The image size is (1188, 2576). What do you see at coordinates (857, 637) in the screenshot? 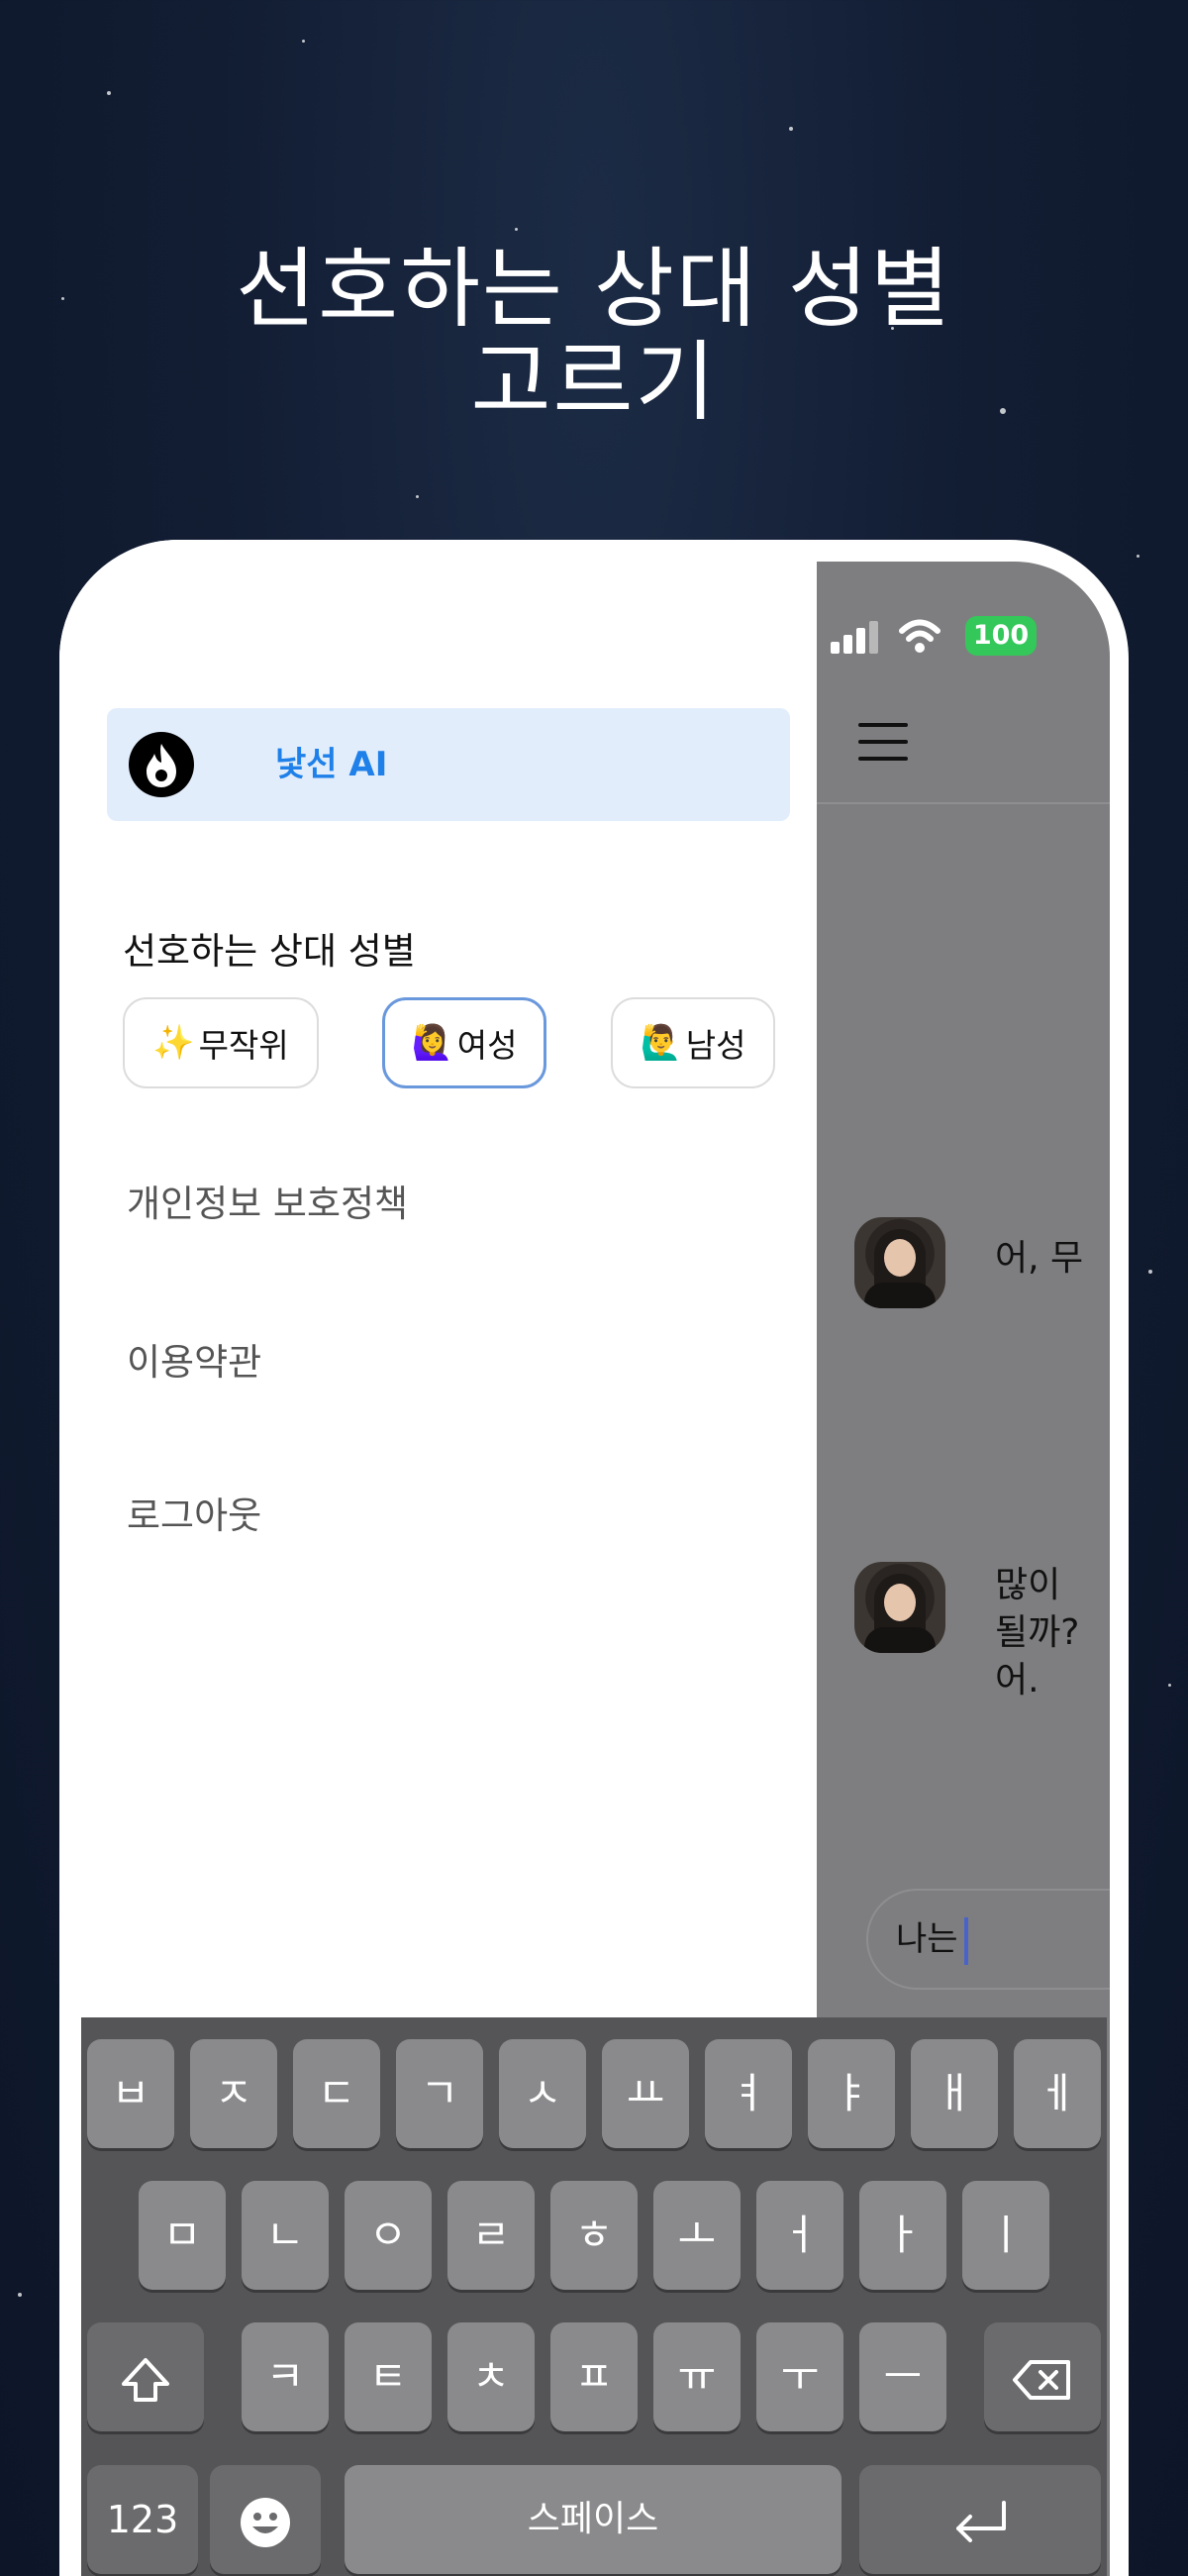
I see `cellular-signal-icon` at bounding box center [857, 637].